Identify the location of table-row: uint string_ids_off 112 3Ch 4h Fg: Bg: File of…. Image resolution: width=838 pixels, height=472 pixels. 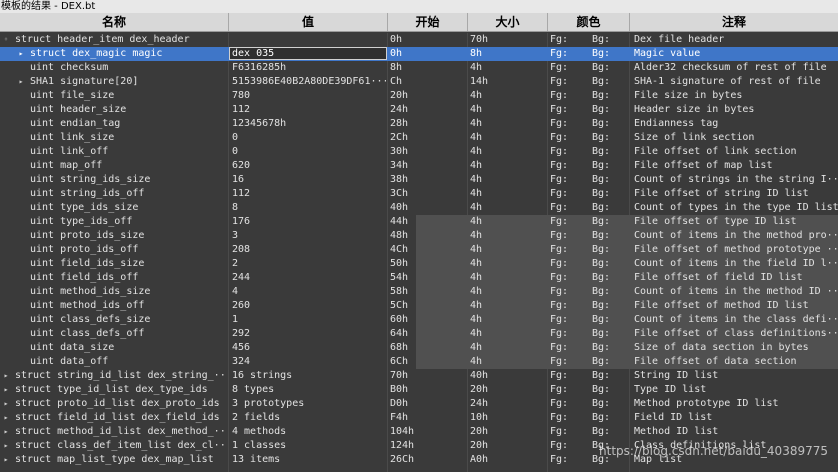
(419, 194).